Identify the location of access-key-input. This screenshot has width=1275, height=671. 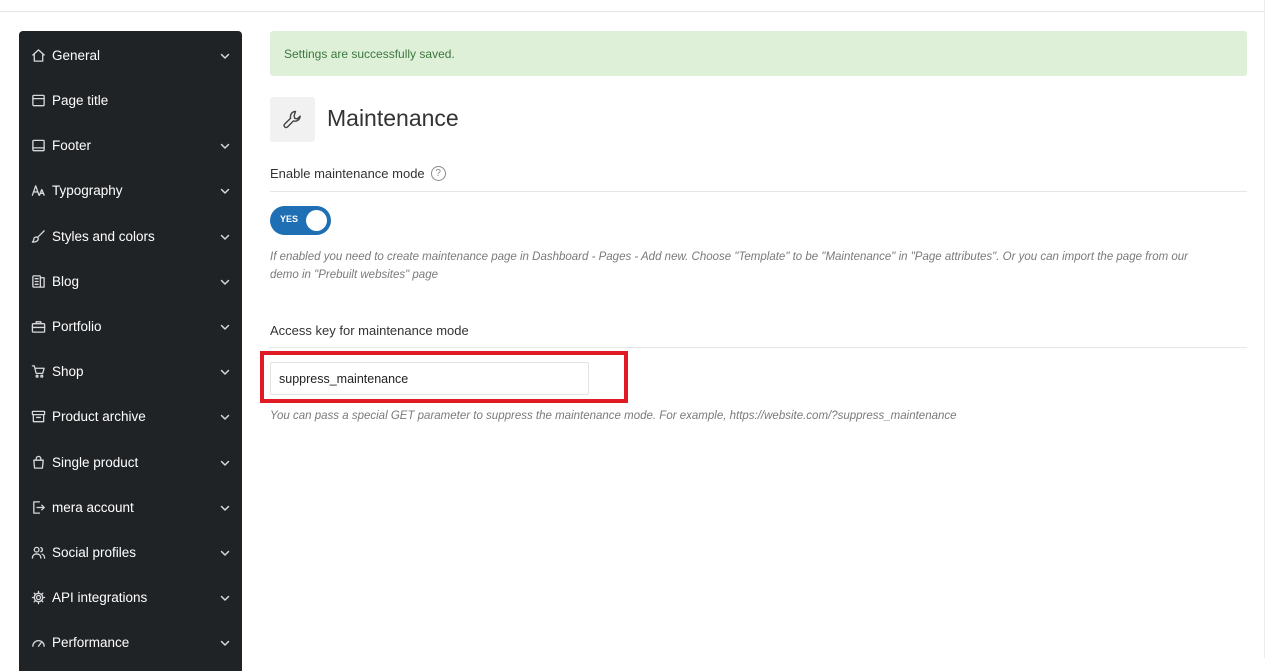
(429, 378).